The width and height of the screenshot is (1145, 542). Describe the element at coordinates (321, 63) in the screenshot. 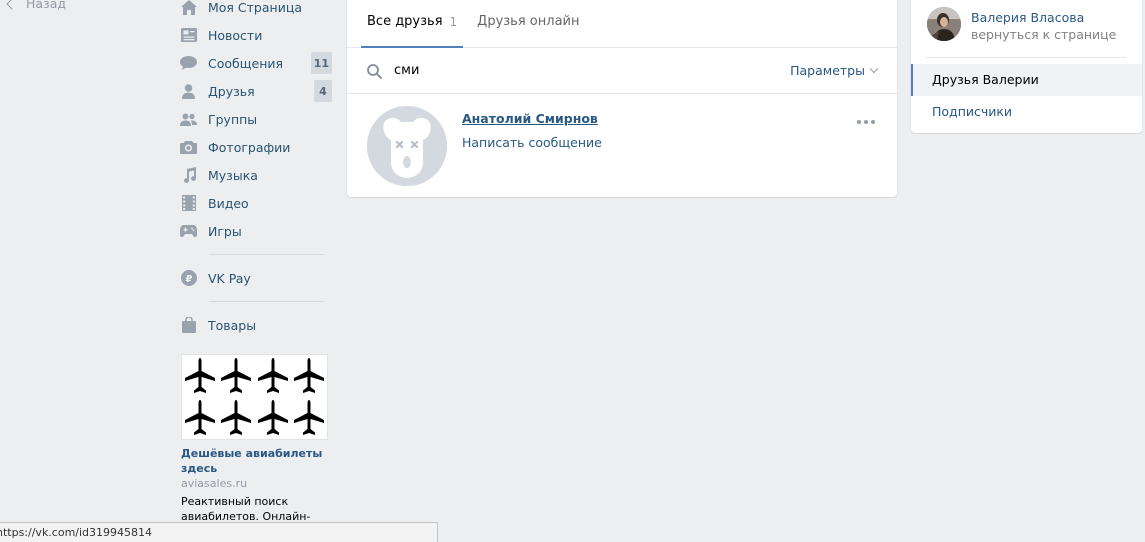

I see `messages-count-badge: 11` at that location.